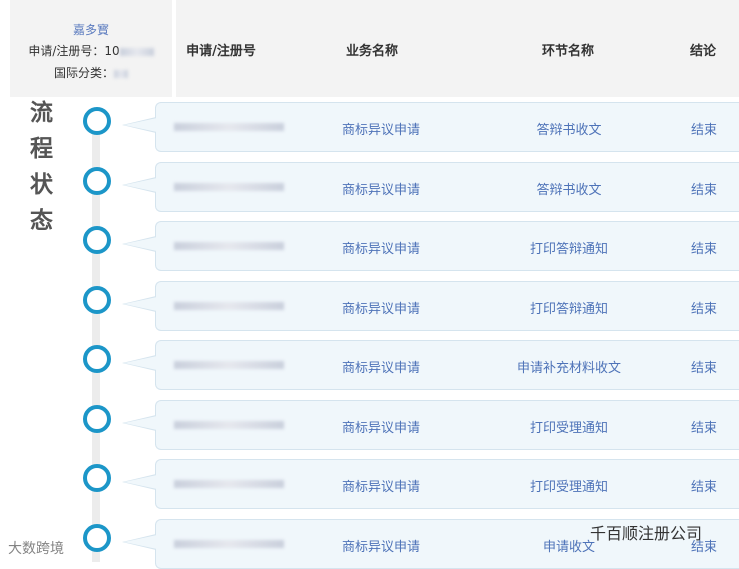 The width and height of the screenshot is (739, 569). What do you see at coordinates (430, 365) in the screenshot?
I see `table-row: 商标异议申请 申请补充材料收文 结束` at bounding box center [430, 365].